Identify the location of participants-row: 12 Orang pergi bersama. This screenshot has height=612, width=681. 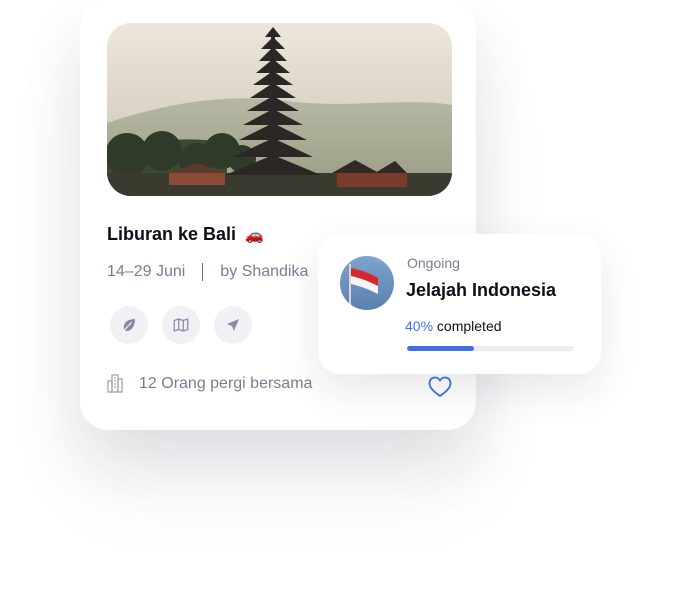
(209, 383).